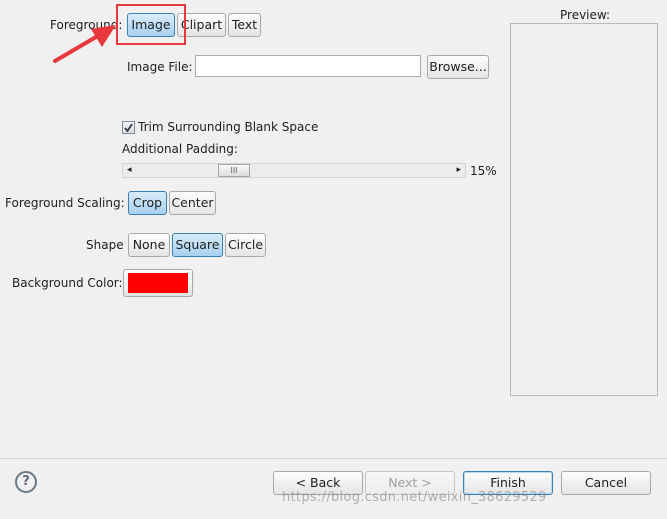 Image resolution: width=667 pixels, height=519 pixels. I want to click on padding-value: 15%, so click(483, 171).